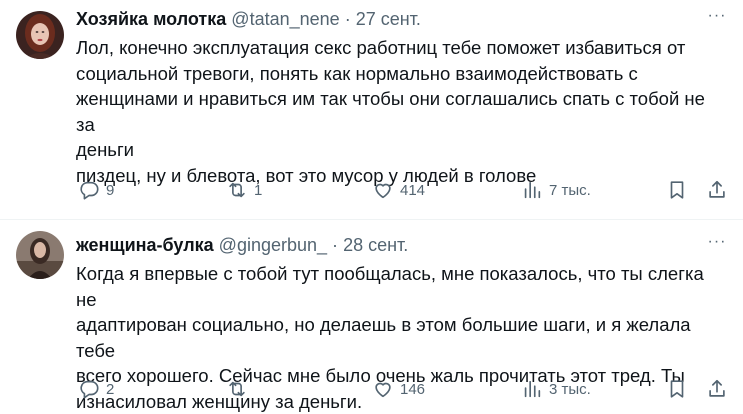 The image size is (743, 414). Describe the element at coordinates (273, 245) in the screenshot. I see `author-handle: @gingerbun_` at that location.